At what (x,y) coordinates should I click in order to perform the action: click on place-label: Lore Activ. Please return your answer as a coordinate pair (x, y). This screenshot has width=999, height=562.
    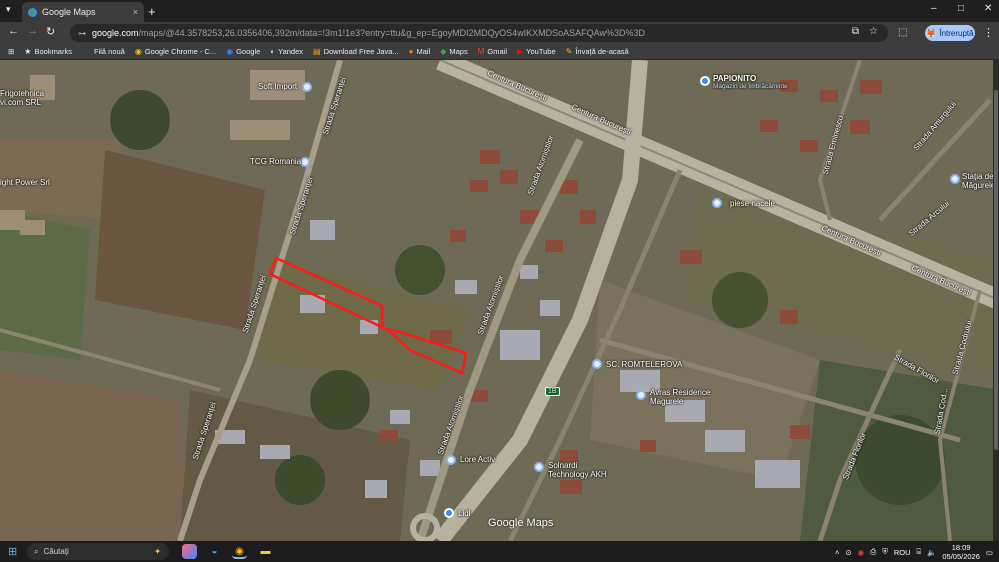
    Looking at the image, I should click on (477, 459).